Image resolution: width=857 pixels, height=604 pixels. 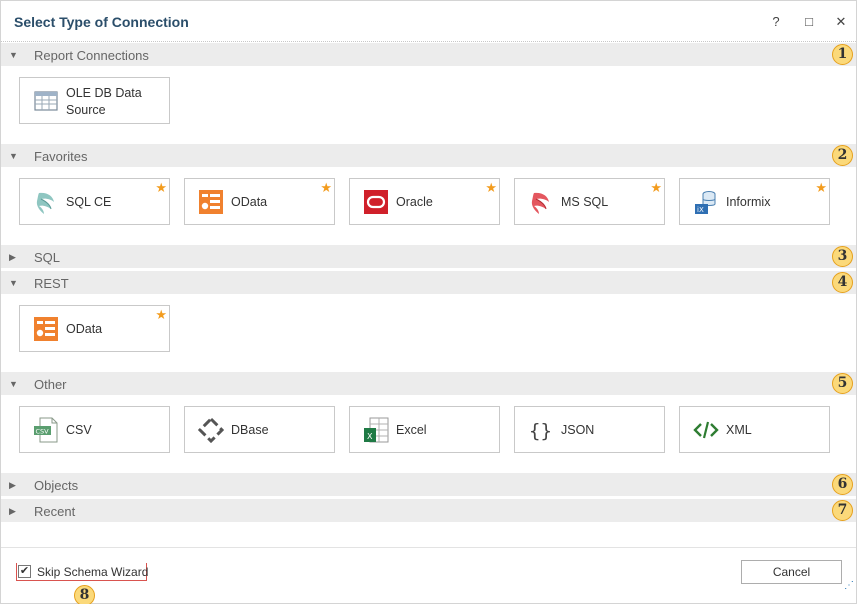 What do you see at coordinates (842, 256) in the screenshot?
I see `callout-badge: 3` at bounding box center [842, 256].